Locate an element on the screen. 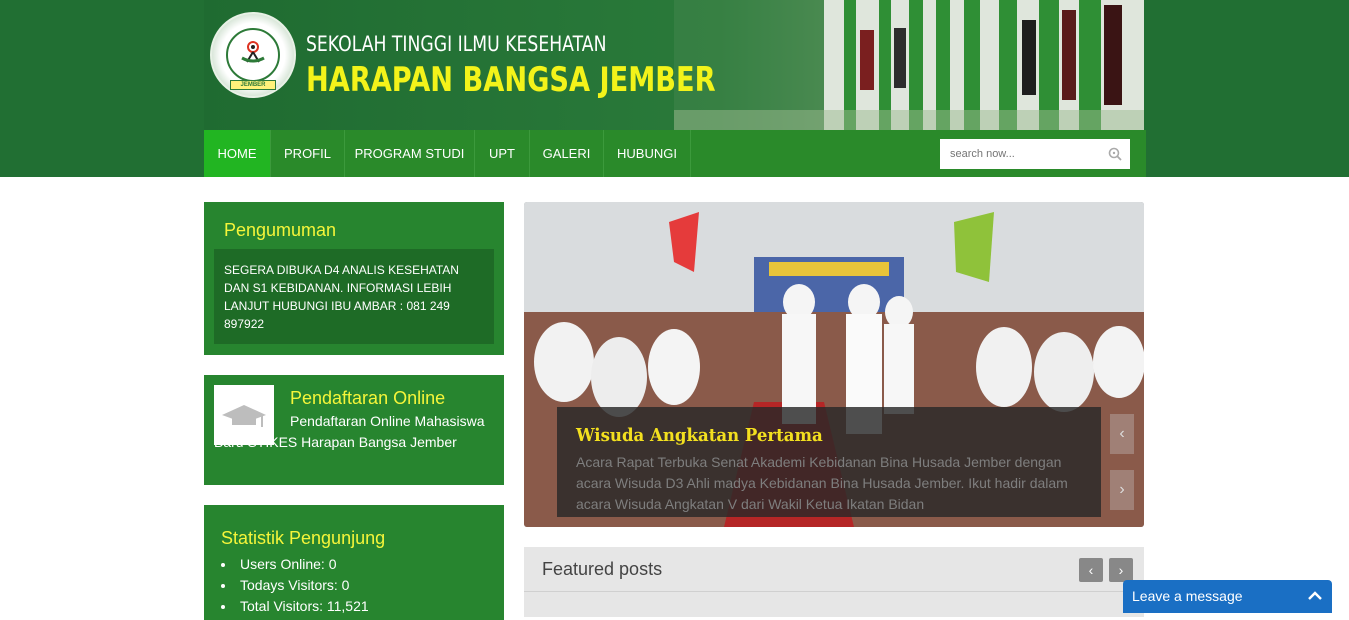 This screenshot has height=620, width=1349. nav-program-studi: PROGRAM STUDI is located at coordinates (410, 153).